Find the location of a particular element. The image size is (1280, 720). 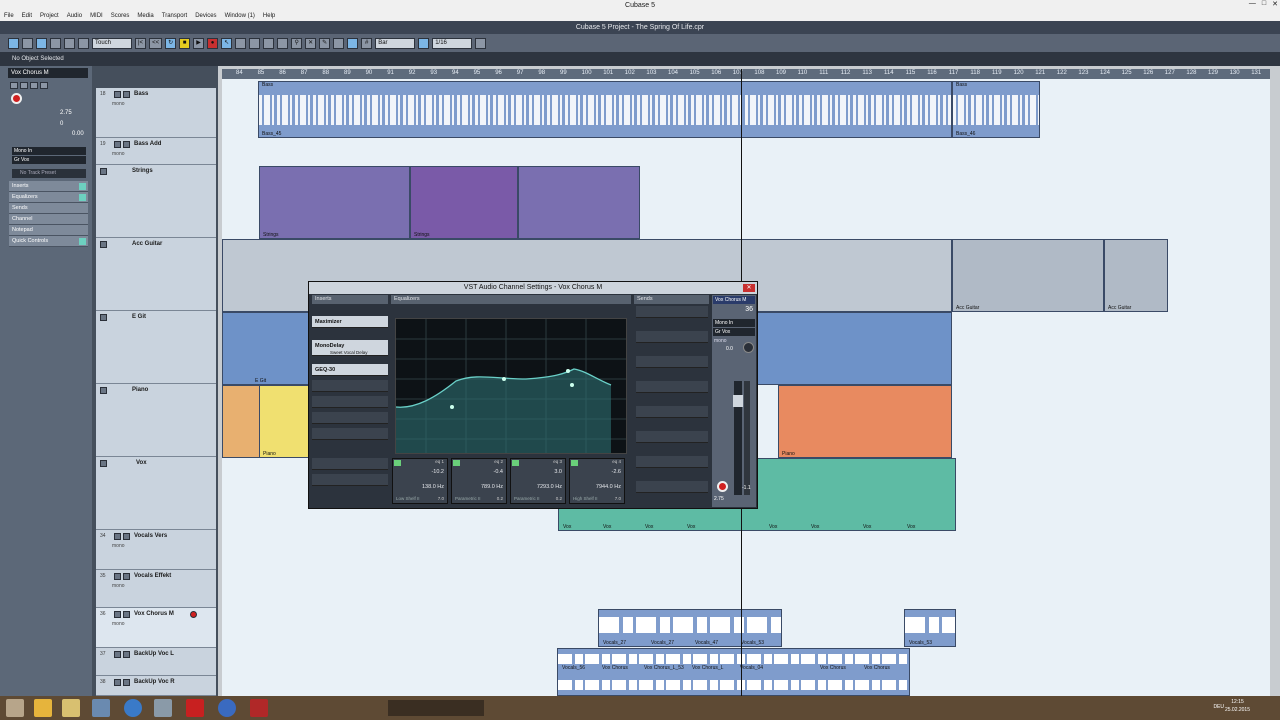

cycle-icon: ↻ is located at coordinates (171, 43).